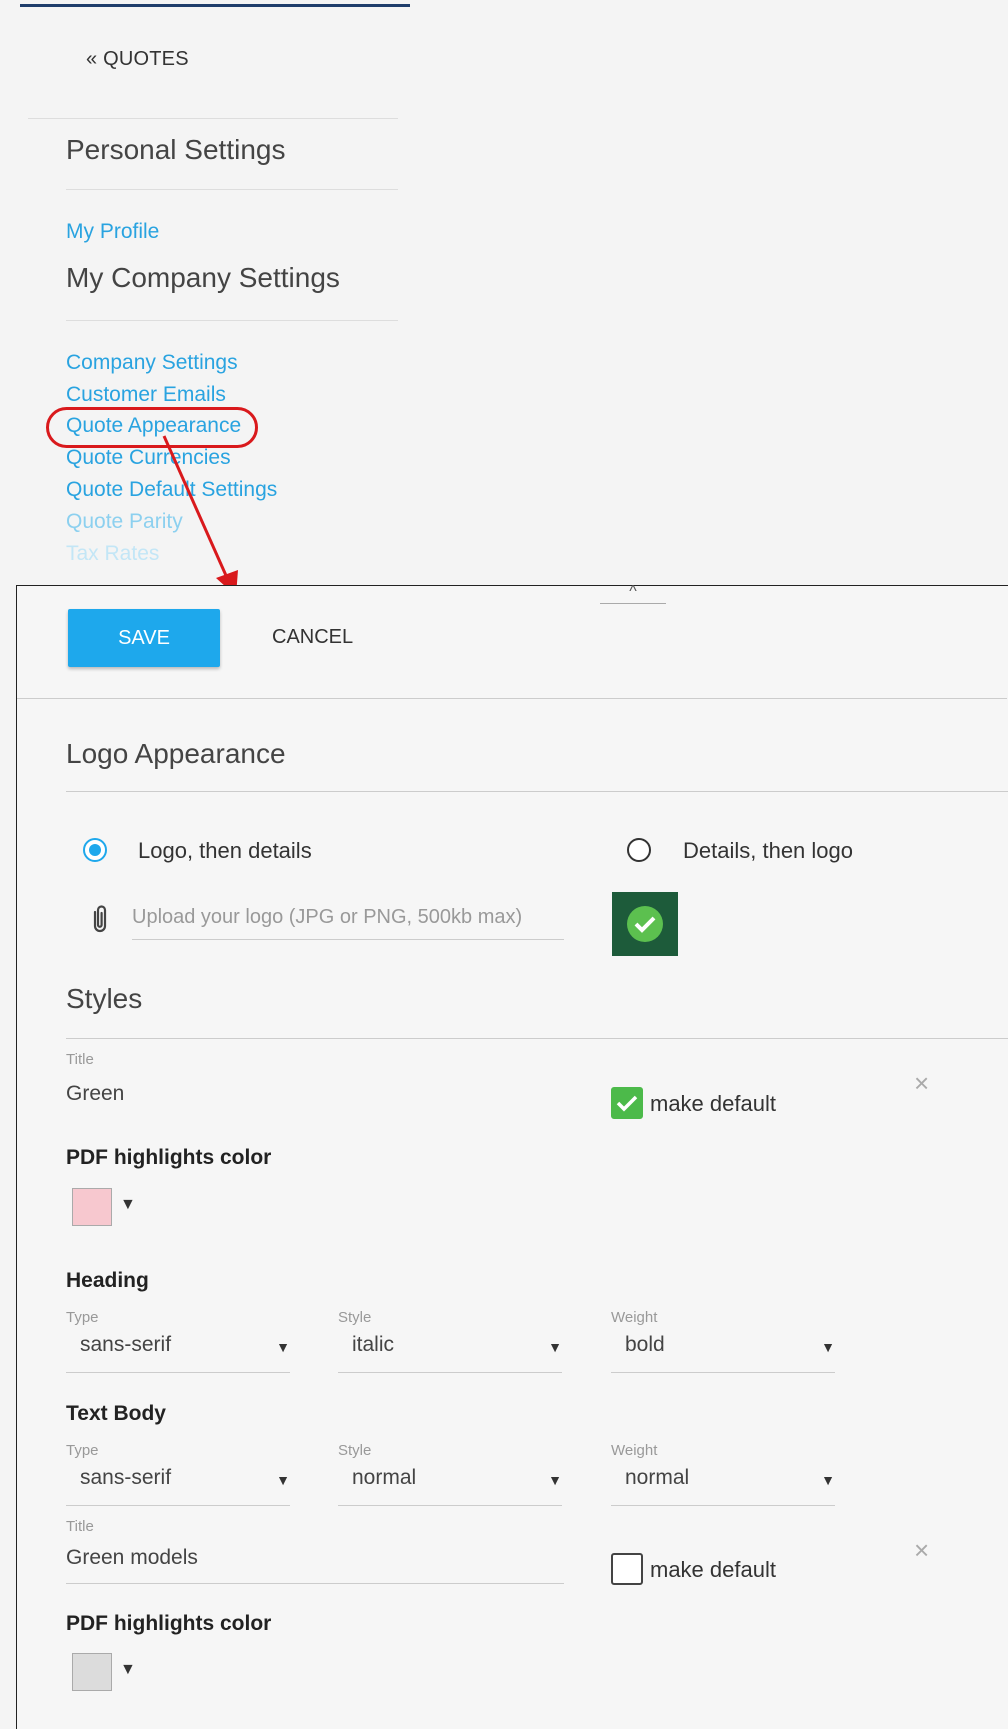 The image size is (1008, 1729). I want to click on radio-logo-then-details, so click(95, 850).